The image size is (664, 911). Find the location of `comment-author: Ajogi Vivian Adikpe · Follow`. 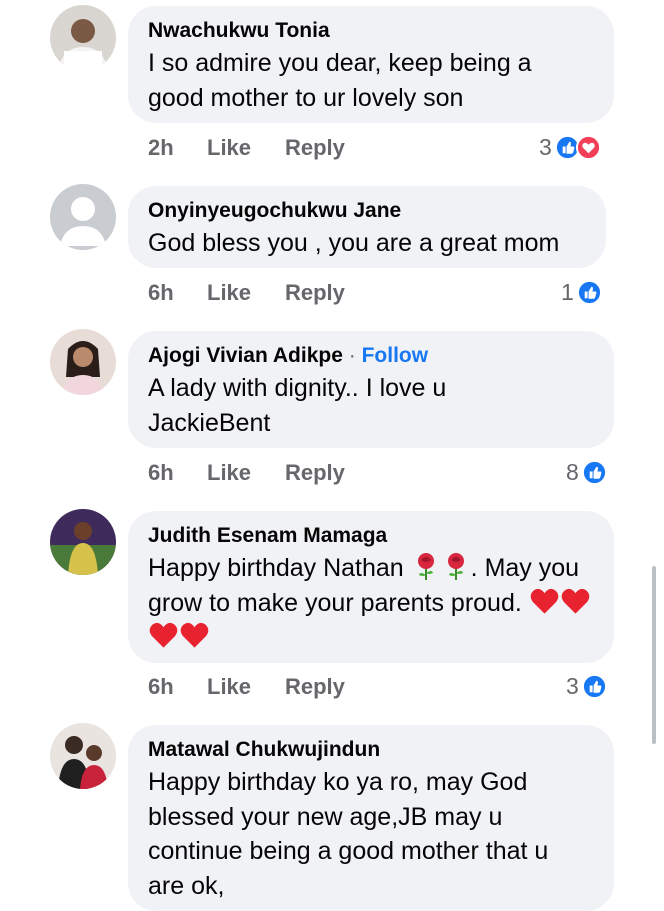

comment-author: Ajogi Vivian Adikpe · Follow is located at coordinates (371, 356).